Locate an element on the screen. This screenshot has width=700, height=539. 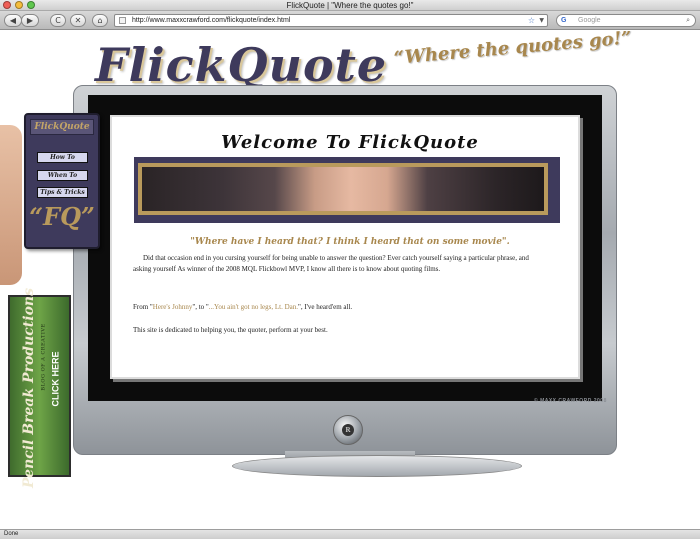
search-engine-icon: G is located at coordinates (563, 21).